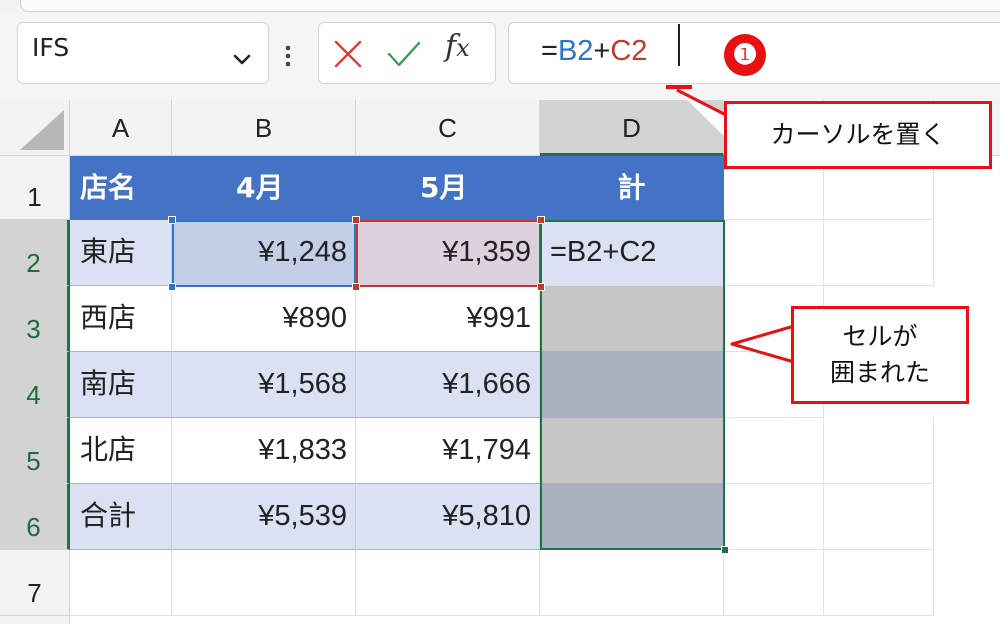  Describe the element at coordinates (451, 46) in the screenshot. I see `fx-f-label: f` at that location.